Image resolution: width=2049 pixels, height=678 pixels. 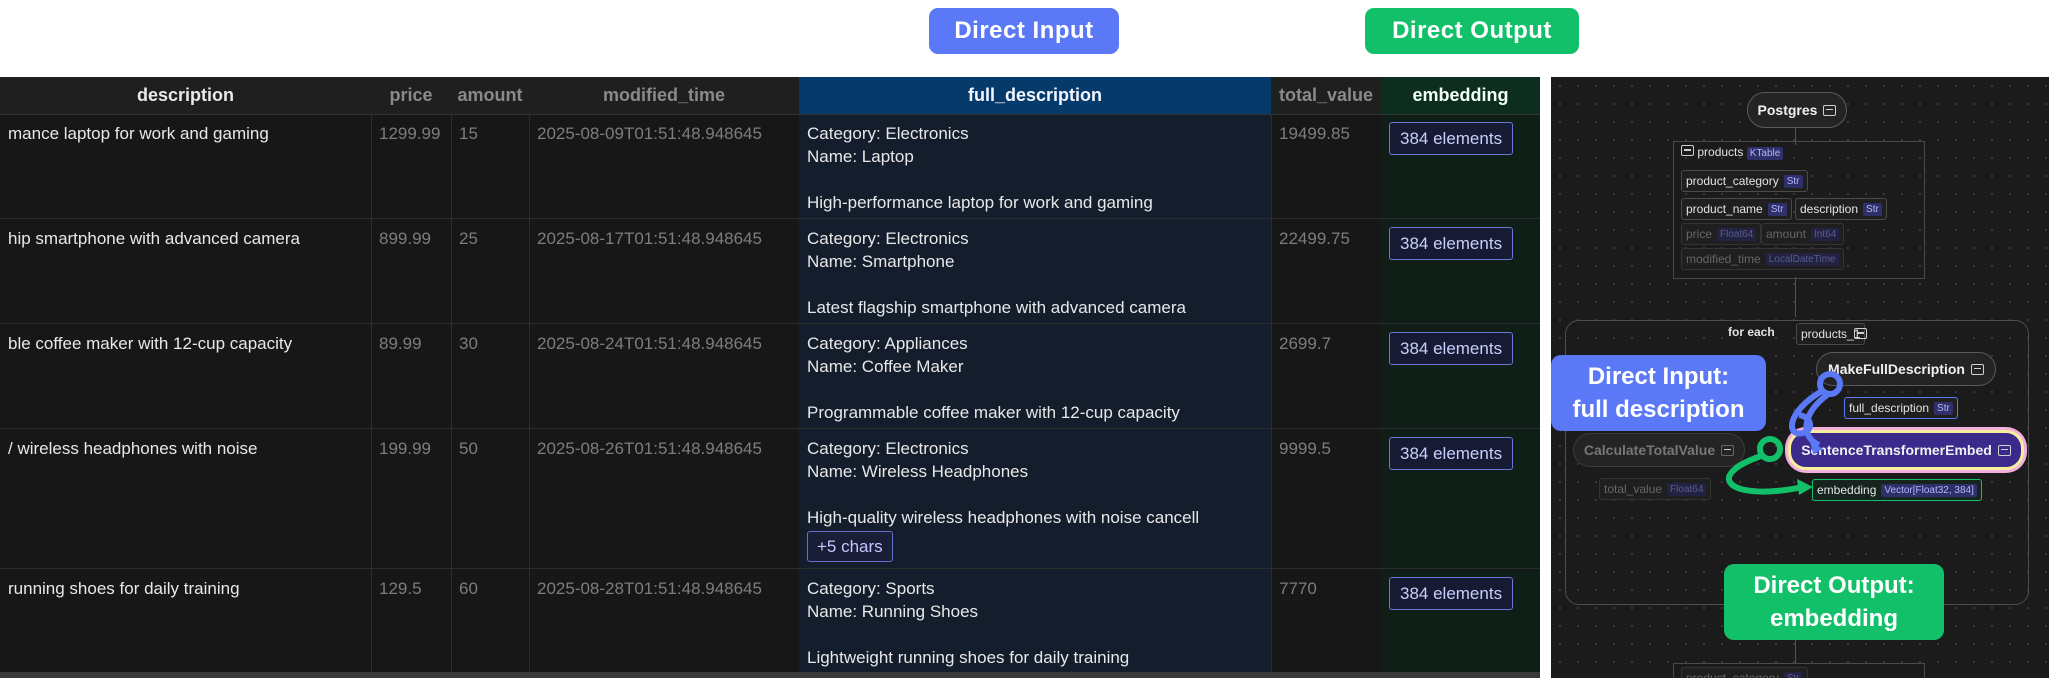 What do you see at coordinates (664, 271) in the screenshot?
I see `table-cell: 2025-08-17T01:51:48.948645` at bounding box center [664, 271].